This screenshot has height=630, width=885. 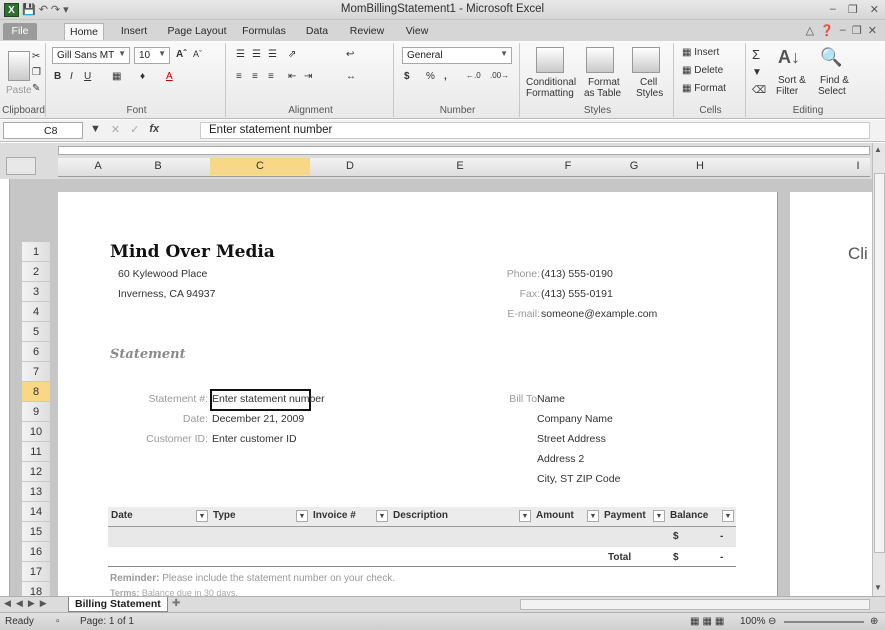 I want to click on column-header-c: C, so click(x=260, y=166).